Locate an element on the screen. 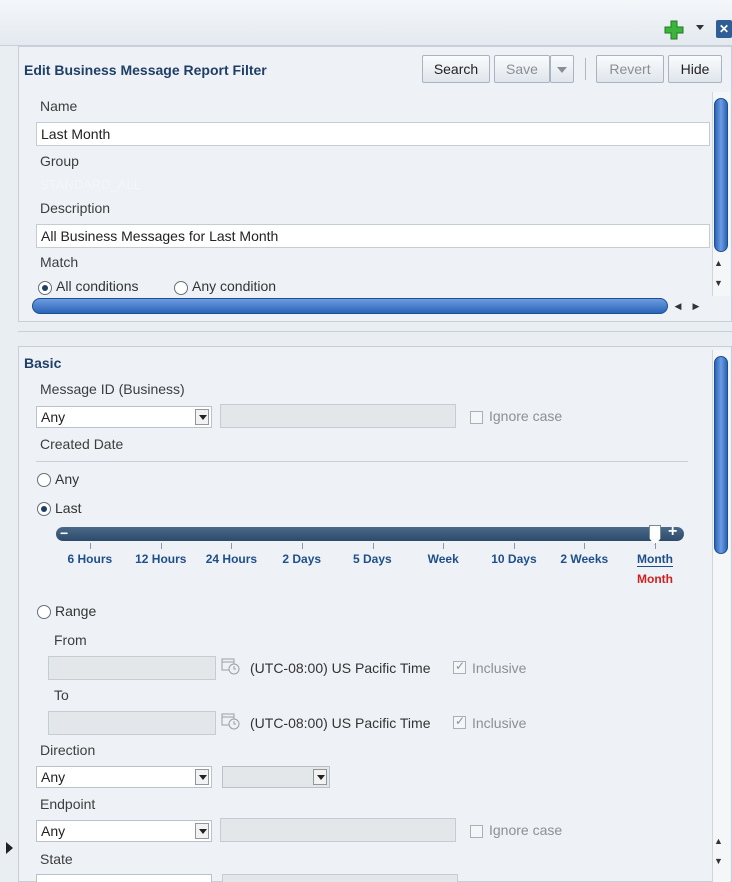  save-button: Save is located at coordinates (522, 69).